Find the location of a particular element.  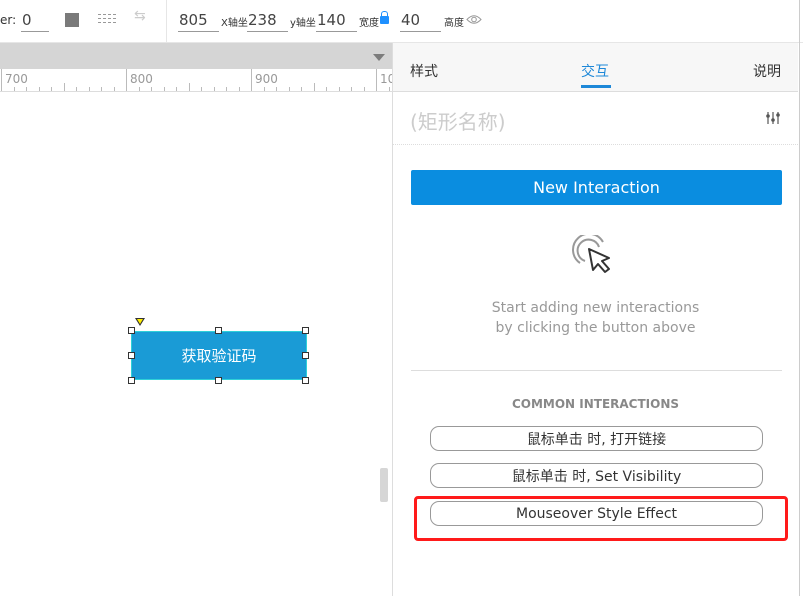

y-label: y轴坐 is located at coordinates (303, 23).